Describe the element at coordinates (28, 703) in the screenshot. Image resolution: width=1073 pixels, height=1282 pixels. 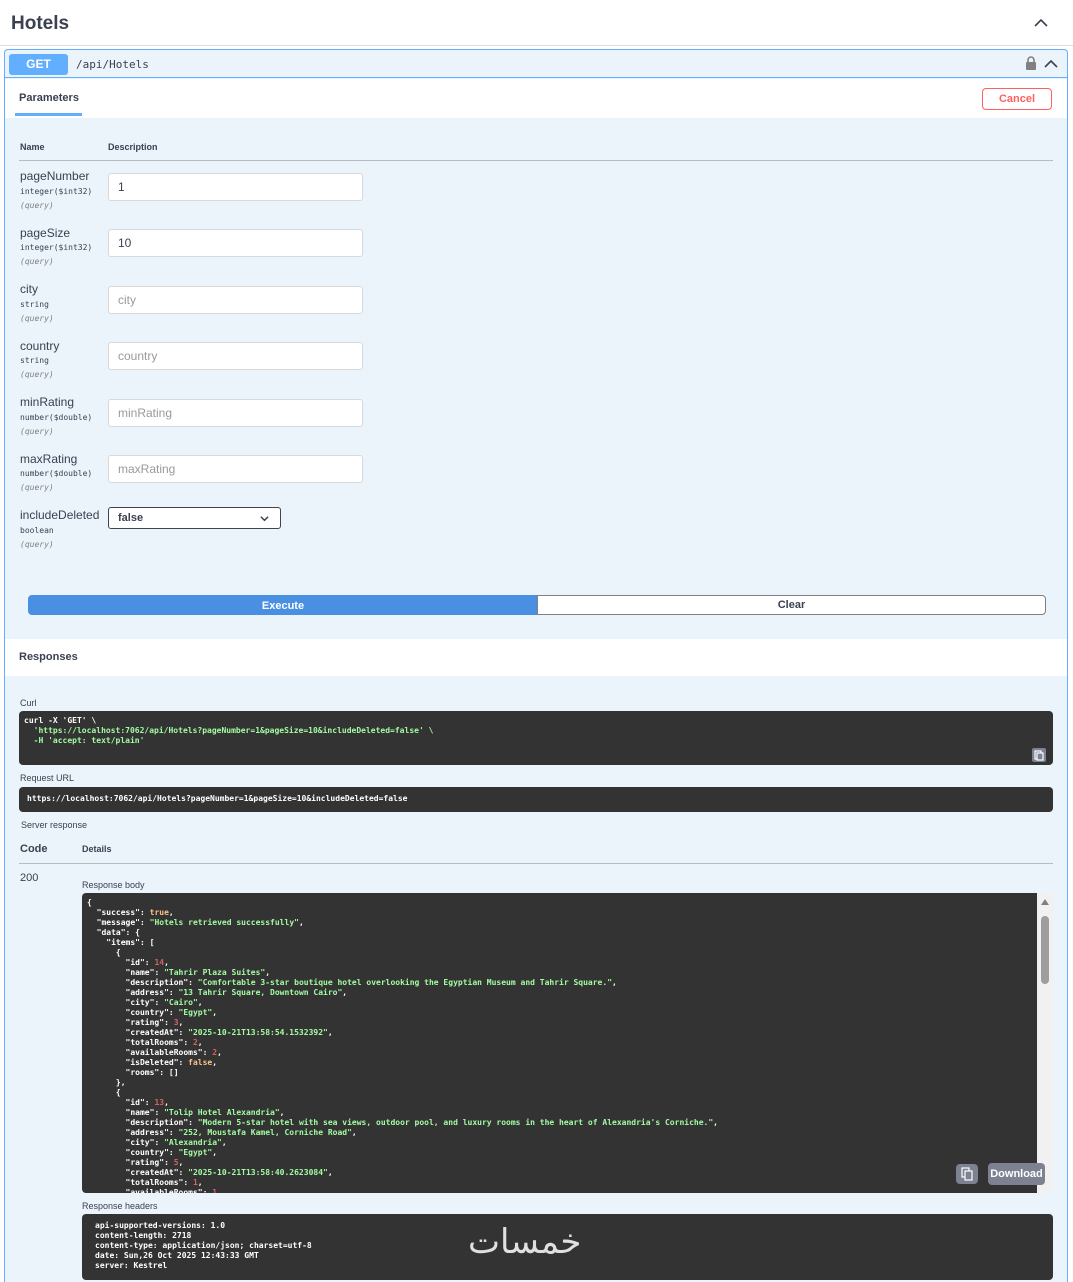
I see `curl-label: Curl` at that location.